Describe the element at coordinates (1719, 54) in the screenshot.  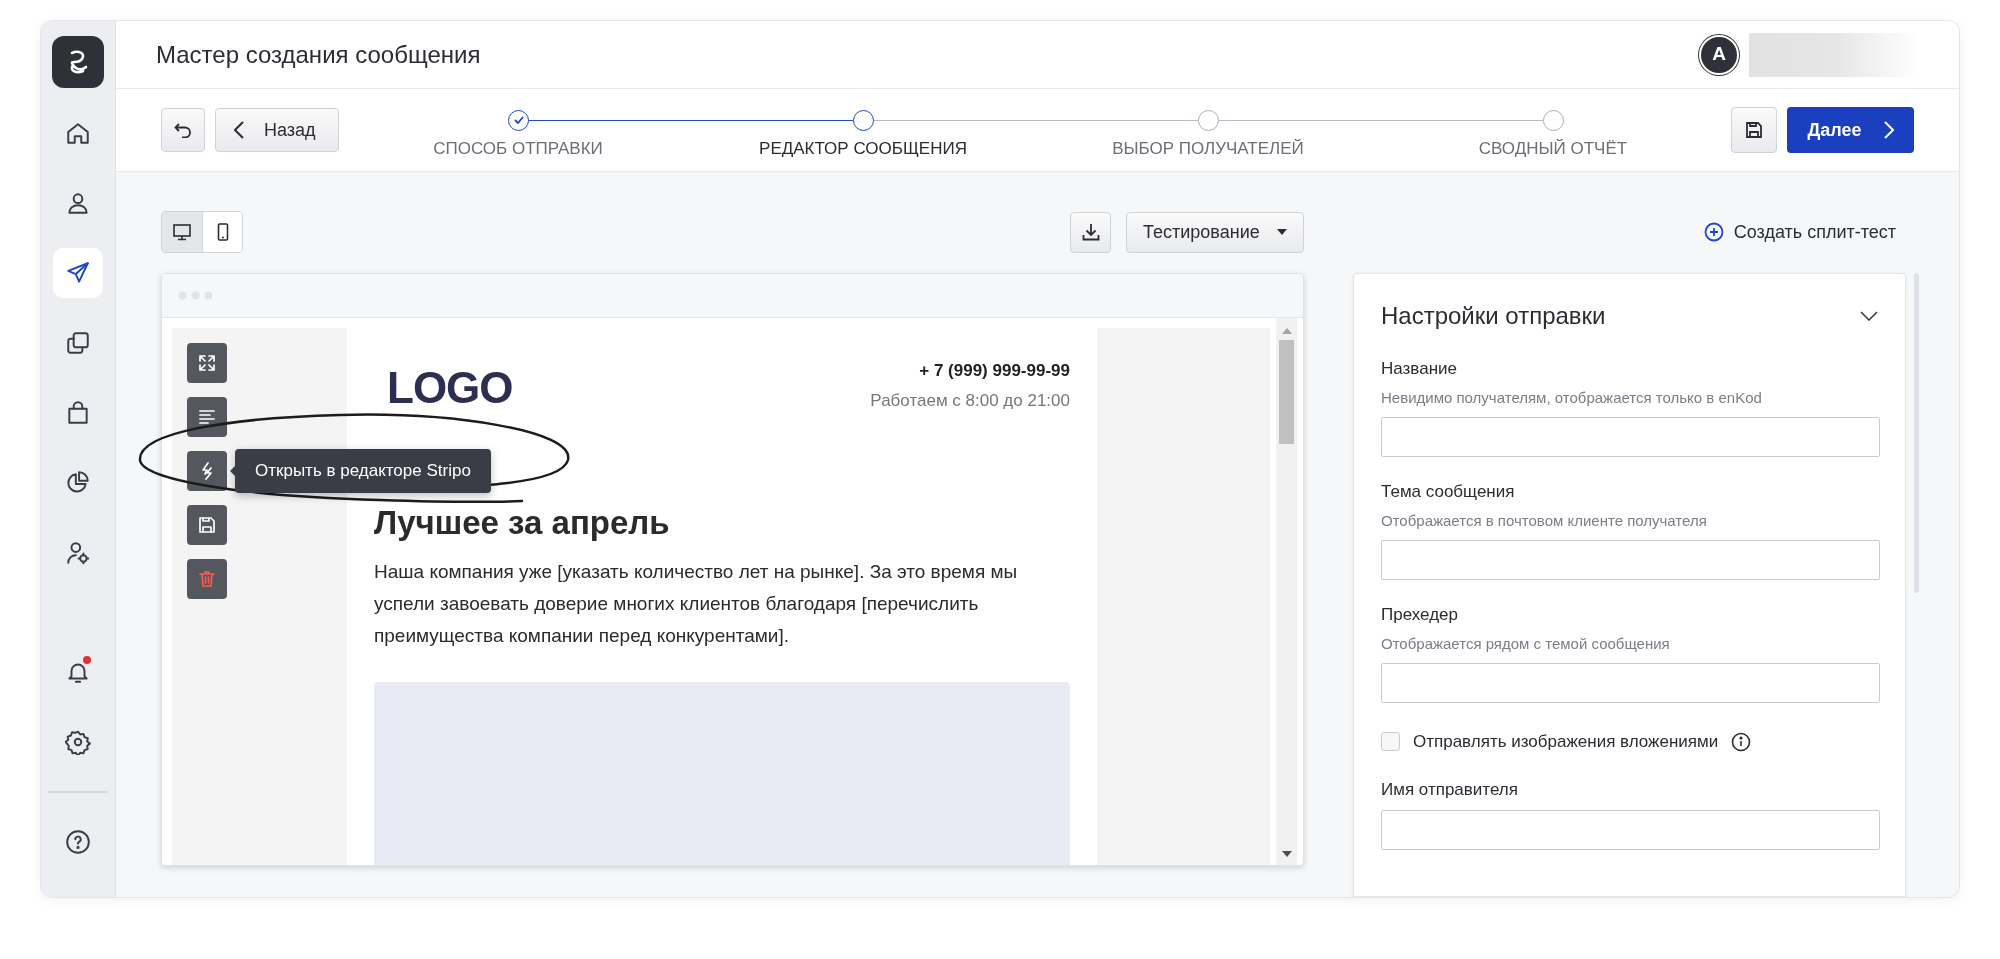
I see `avatar: А` at that location.